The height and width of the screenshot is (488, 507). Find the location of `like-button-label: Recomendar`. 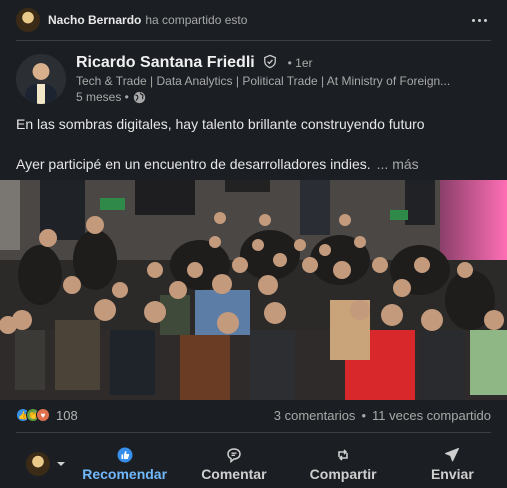

like-button-label: Recomendar is located at coordinates (125, 473).